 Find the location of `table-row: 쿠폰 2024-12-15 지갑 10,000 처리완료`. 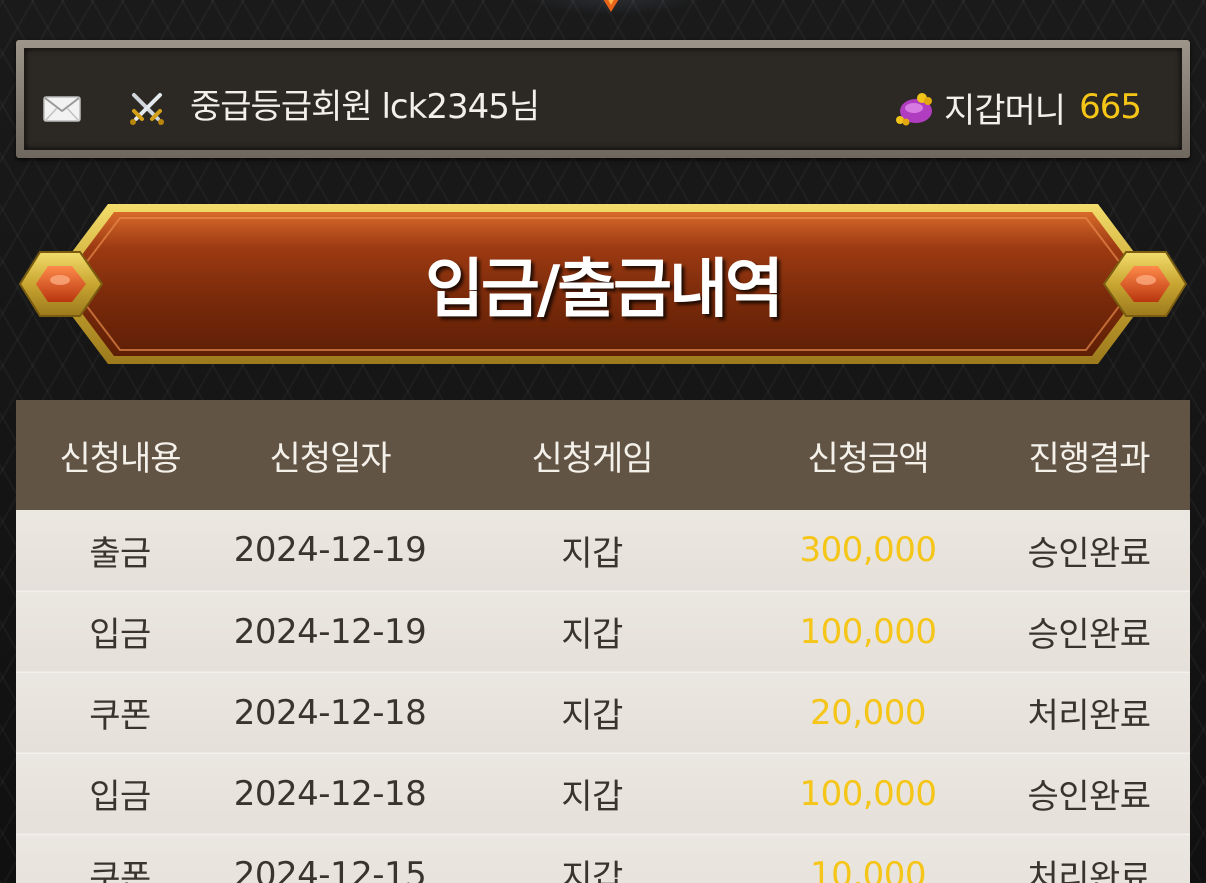

table-row: 쿠폰 2024-12-15 지갑 10,000 처리완료 is located at coordinates (603, 858).